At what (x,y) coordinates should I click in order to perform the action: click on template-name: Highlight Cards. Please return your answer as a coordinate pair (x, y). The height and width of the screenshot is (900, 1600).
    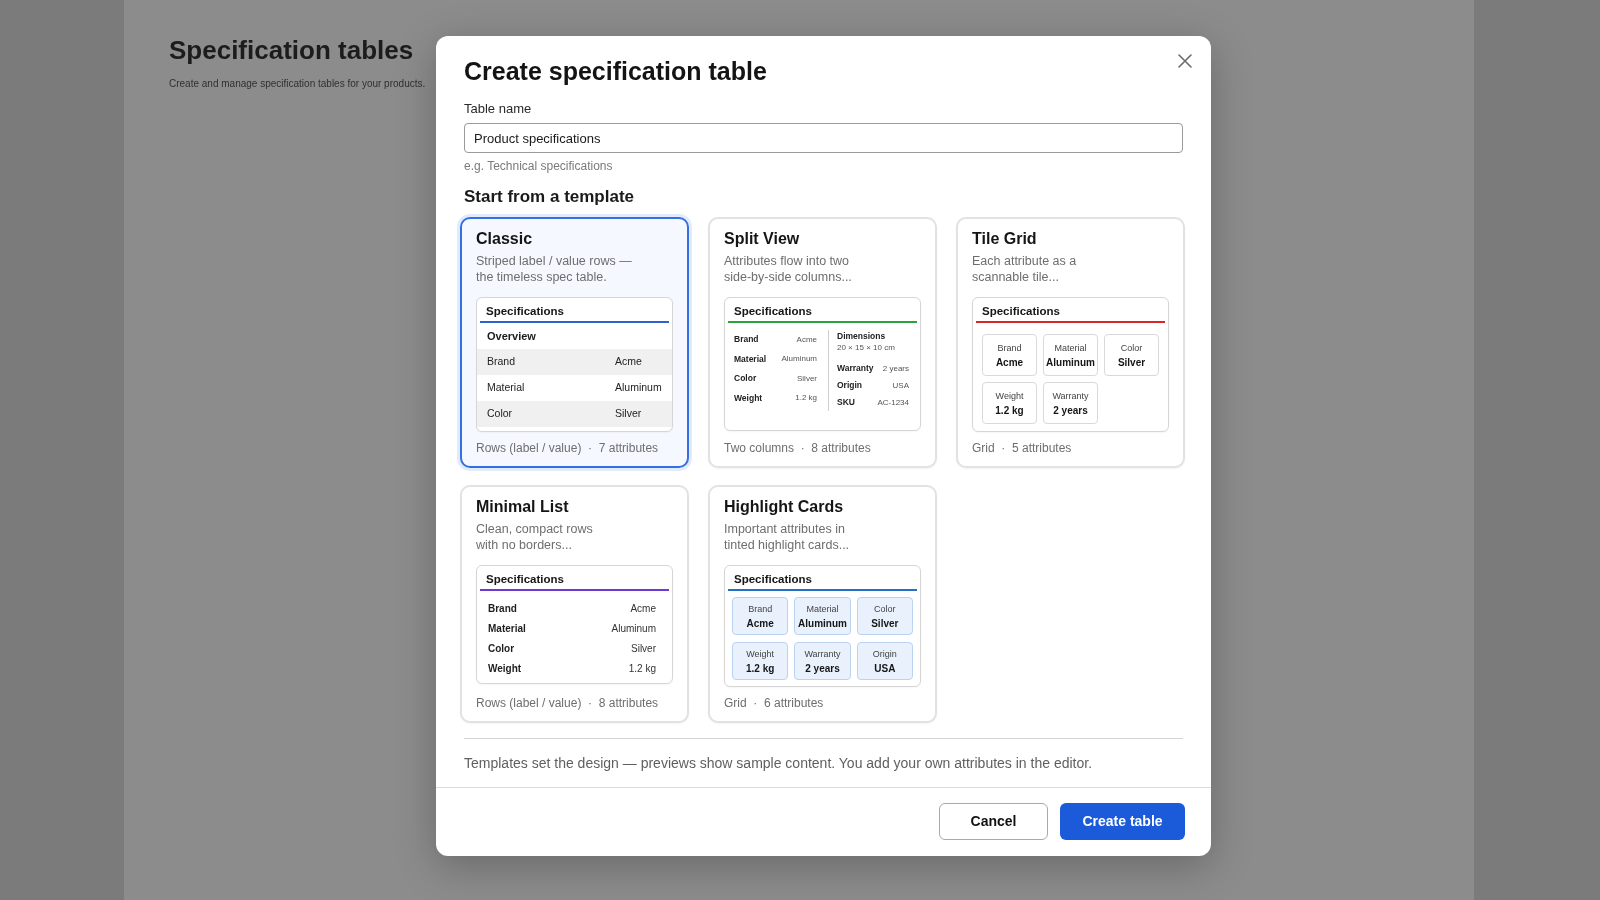
    Looking at the image, I should click on (784, 507).